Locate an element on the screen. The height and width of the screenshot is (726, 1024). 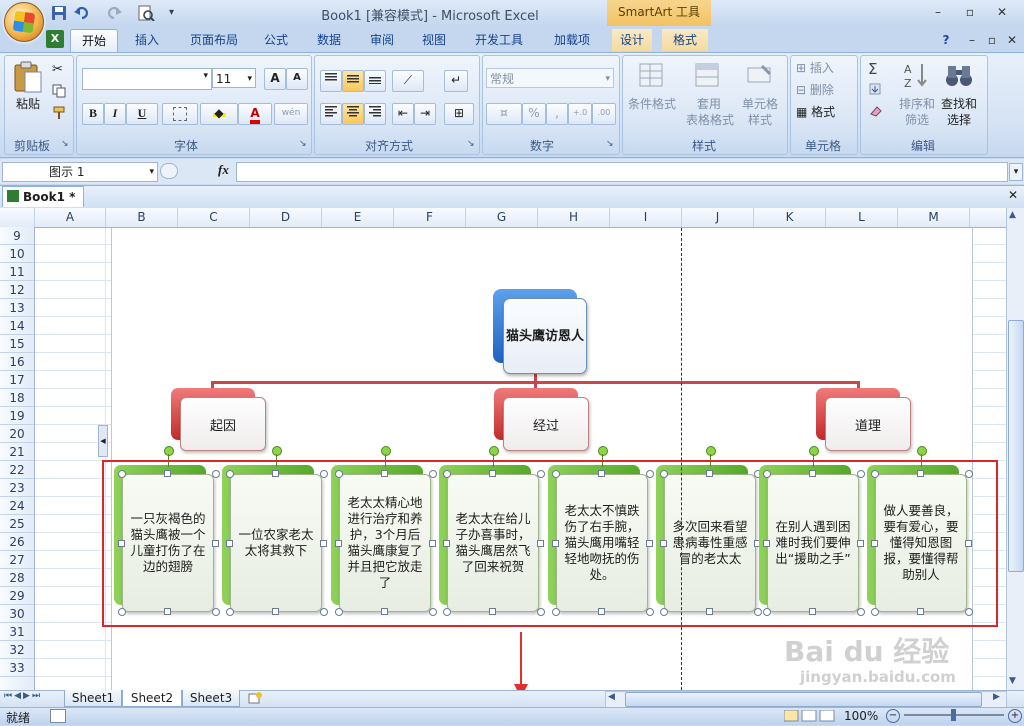
column-header: M is located at coordinates (934, 217).